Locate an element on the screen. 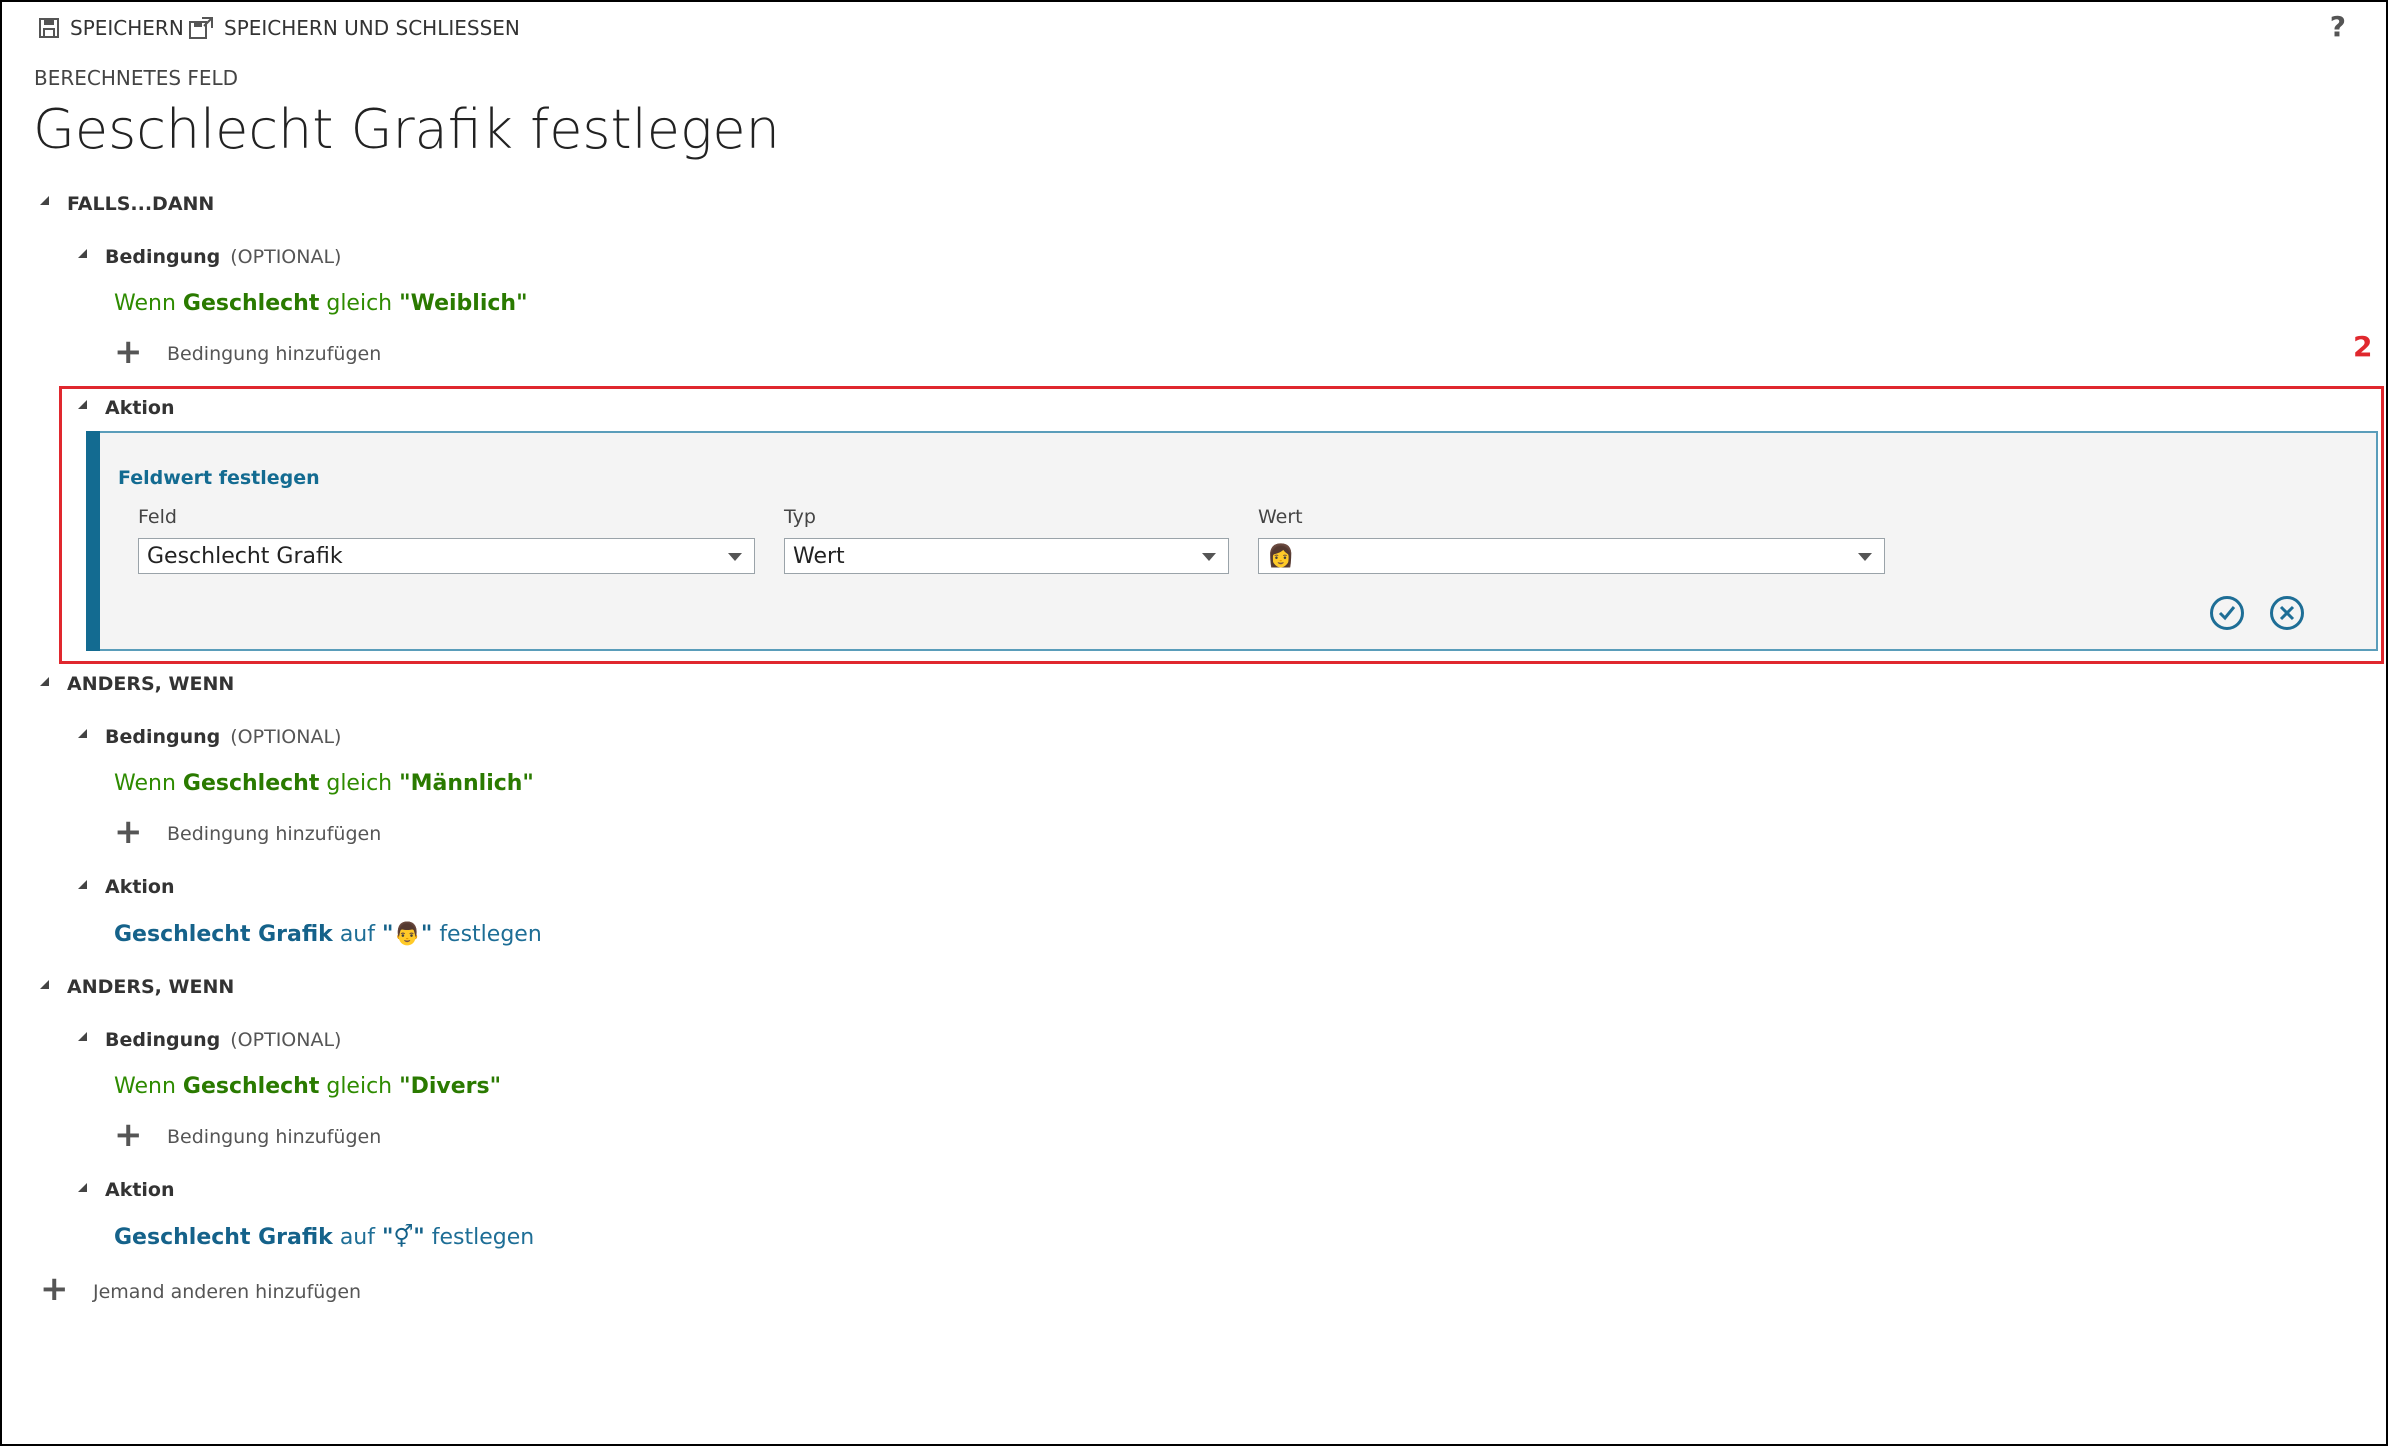 This screenshot has width=2388, height=1446. condition-value: "Weiblich" is located at coordinates (463, 303).